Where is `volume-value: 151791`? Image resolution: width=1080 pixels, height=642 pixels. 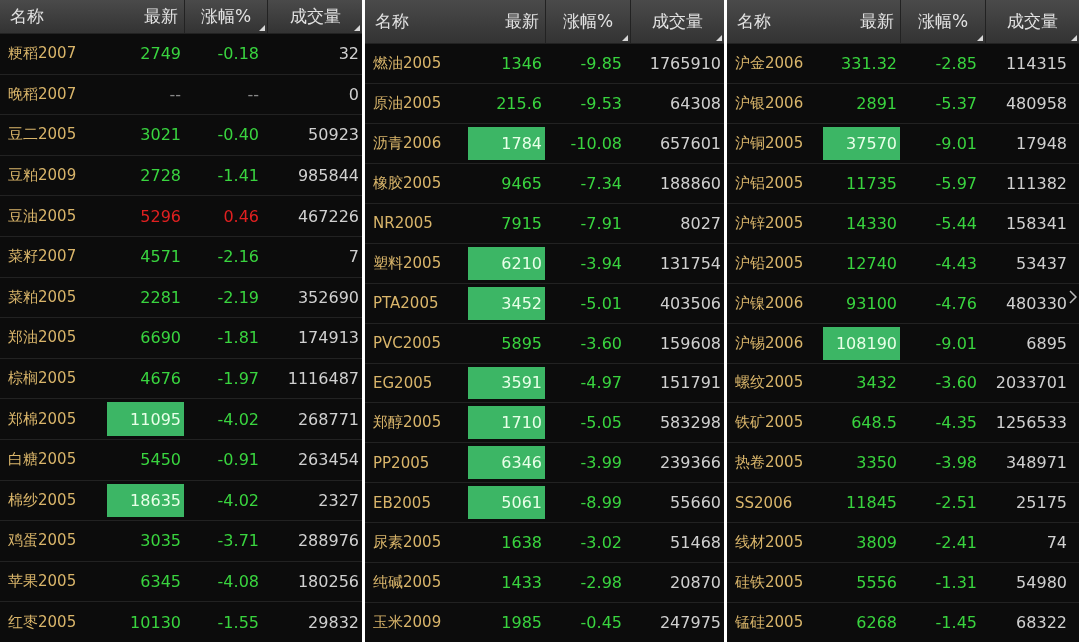
volume-value: 151791 is located at coordinates (690, 383).